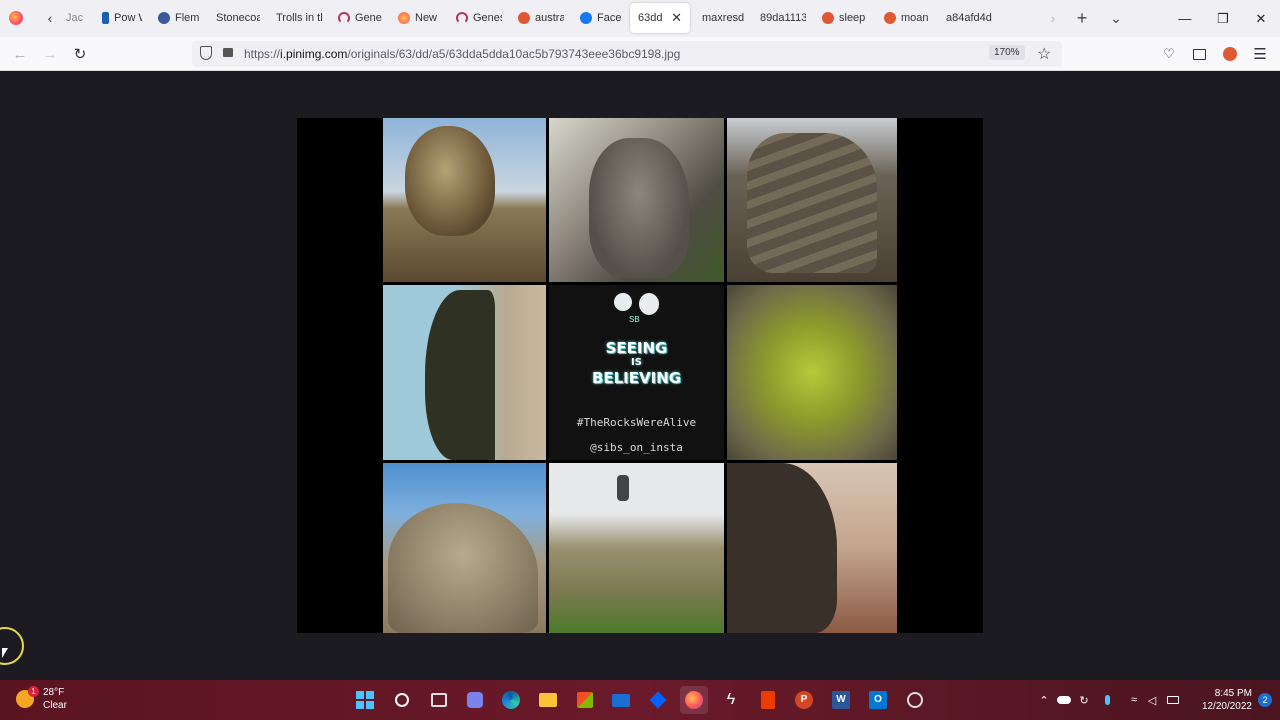 This screenshot has height=720, width=1280. I want to click on restore-button: ❐, so click(1223, 18).